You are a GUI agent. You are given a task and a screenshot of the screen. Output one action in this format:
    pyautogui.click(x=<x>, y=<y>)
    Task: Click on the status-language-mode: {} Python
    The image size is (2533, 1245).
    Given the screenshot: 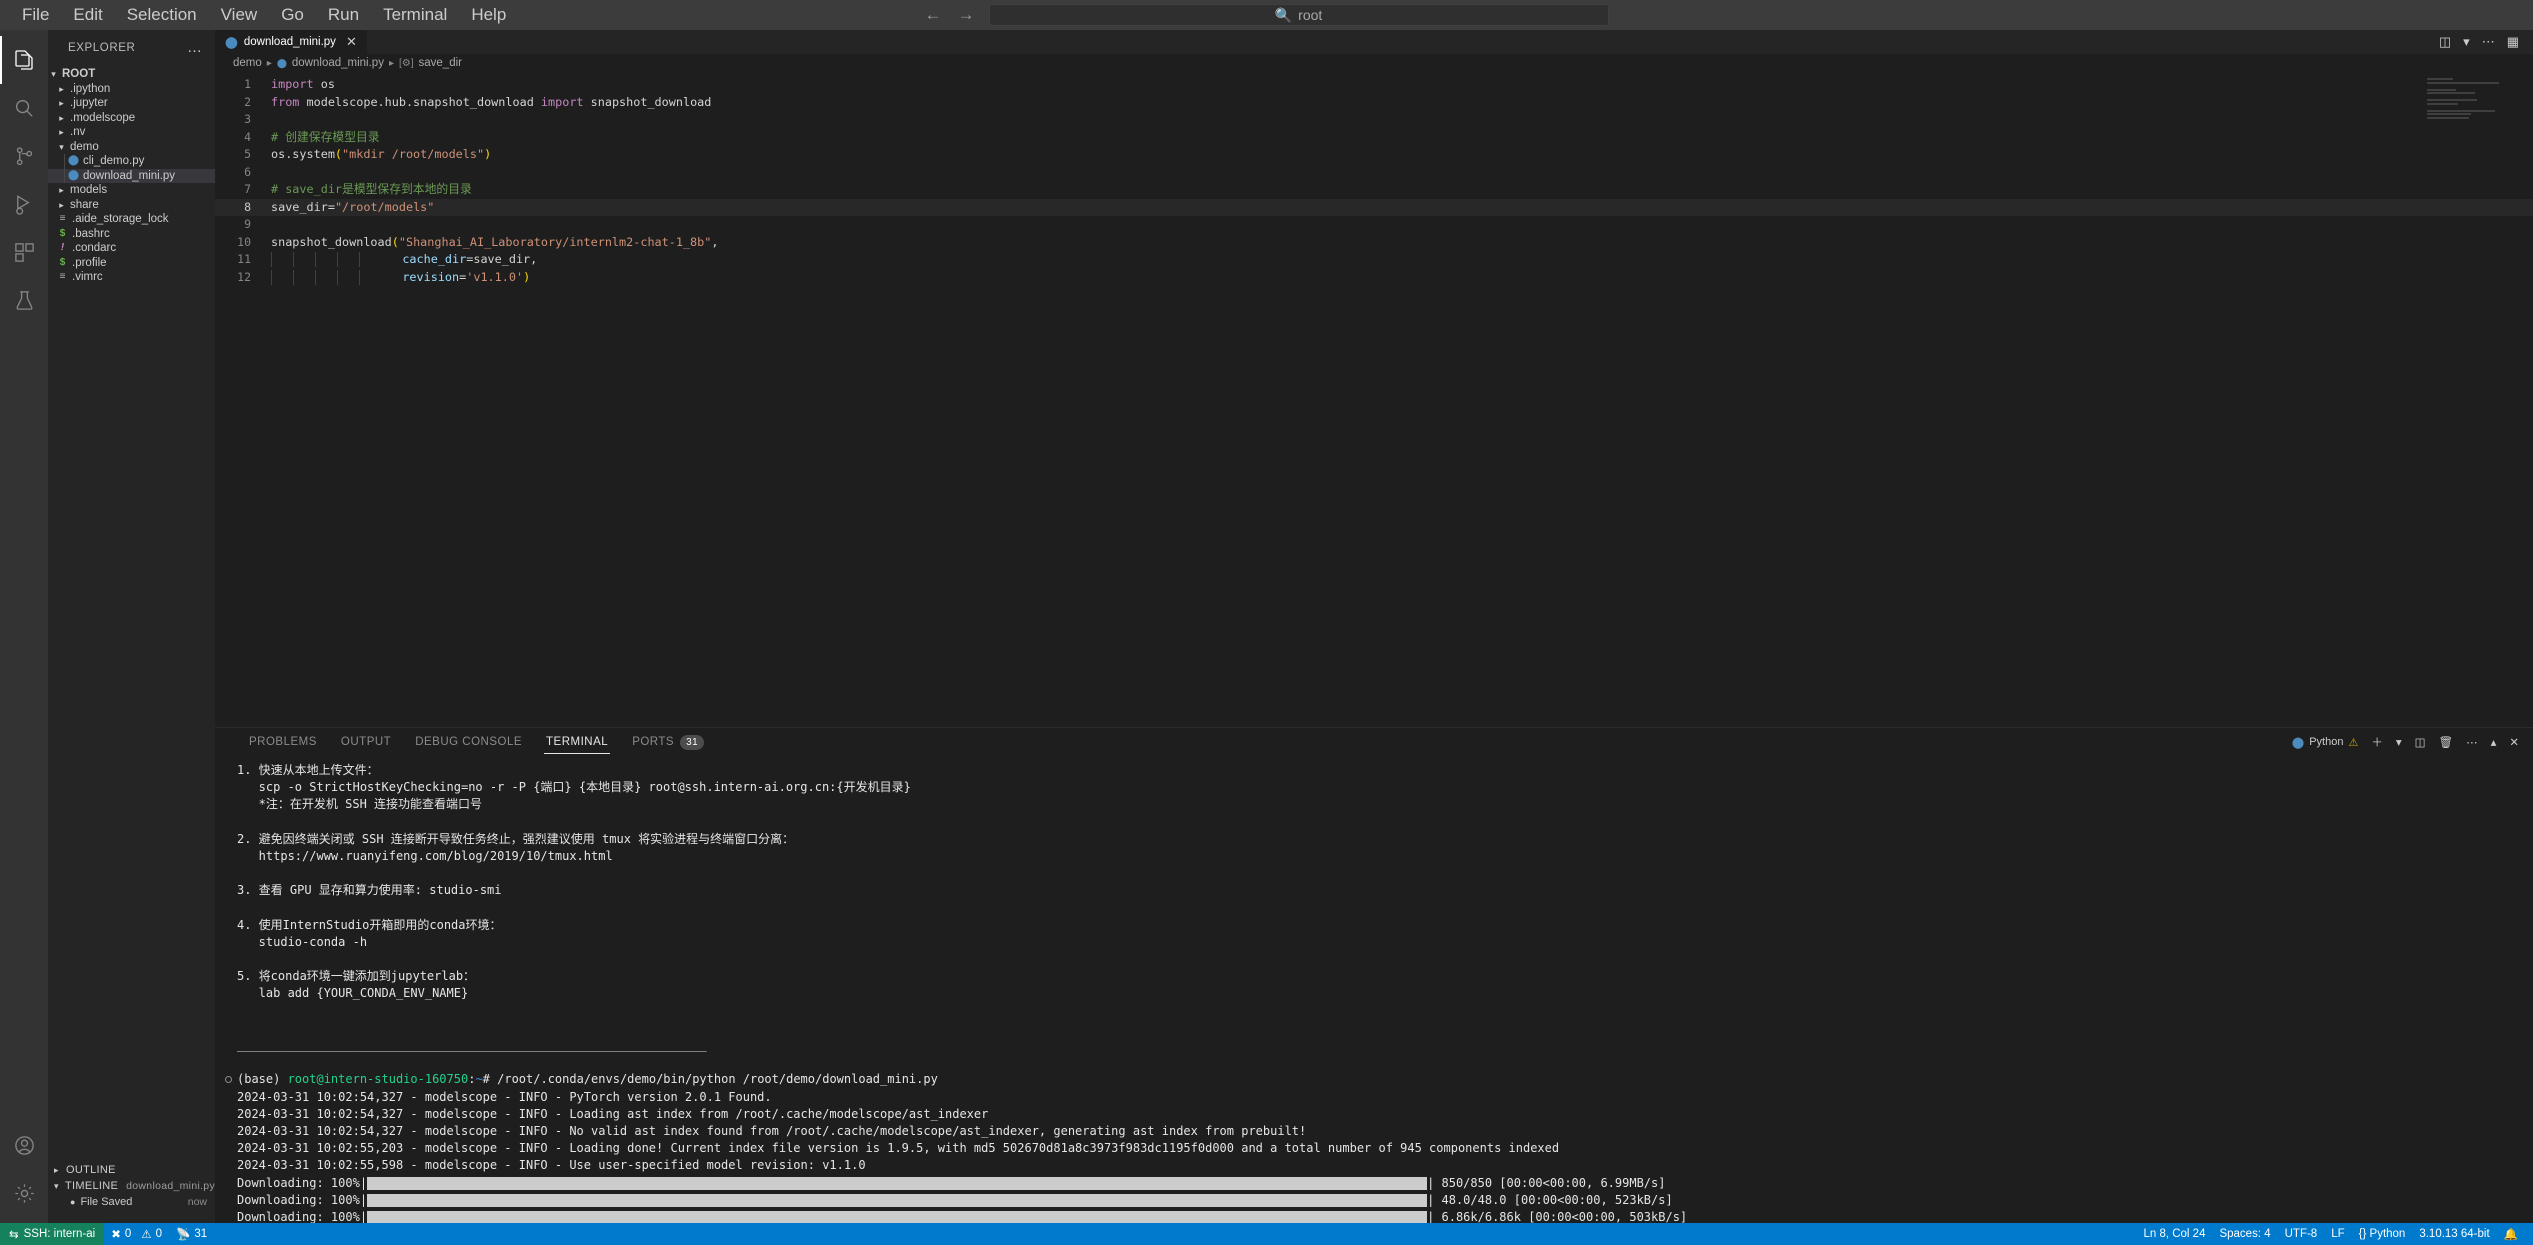 What is the action you would take?
    pyautogui.click(x=2382, y=1234)
    